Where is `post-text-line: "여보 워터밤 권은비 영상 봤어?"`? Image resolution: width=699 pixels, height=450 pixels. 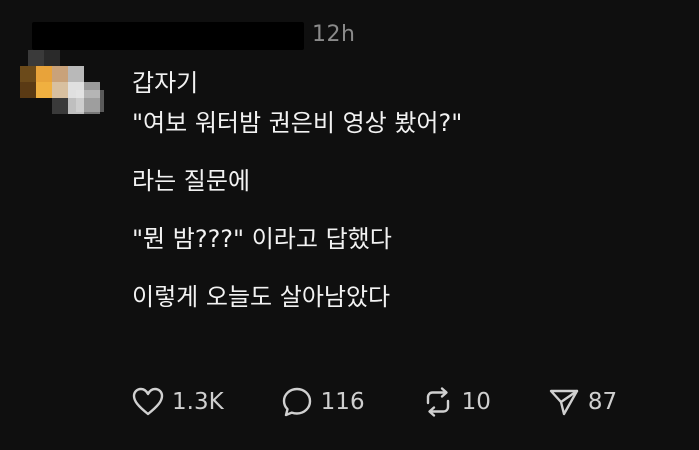 post-text-line: "여보 워터밤 권은비 영상 봤어?" is located at coordinates (297, 123).